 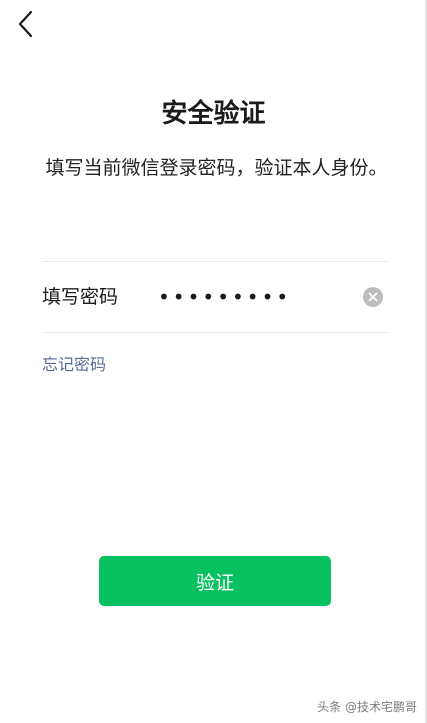 I want to click on chevron-left-icon, so click(x=25, y=24).